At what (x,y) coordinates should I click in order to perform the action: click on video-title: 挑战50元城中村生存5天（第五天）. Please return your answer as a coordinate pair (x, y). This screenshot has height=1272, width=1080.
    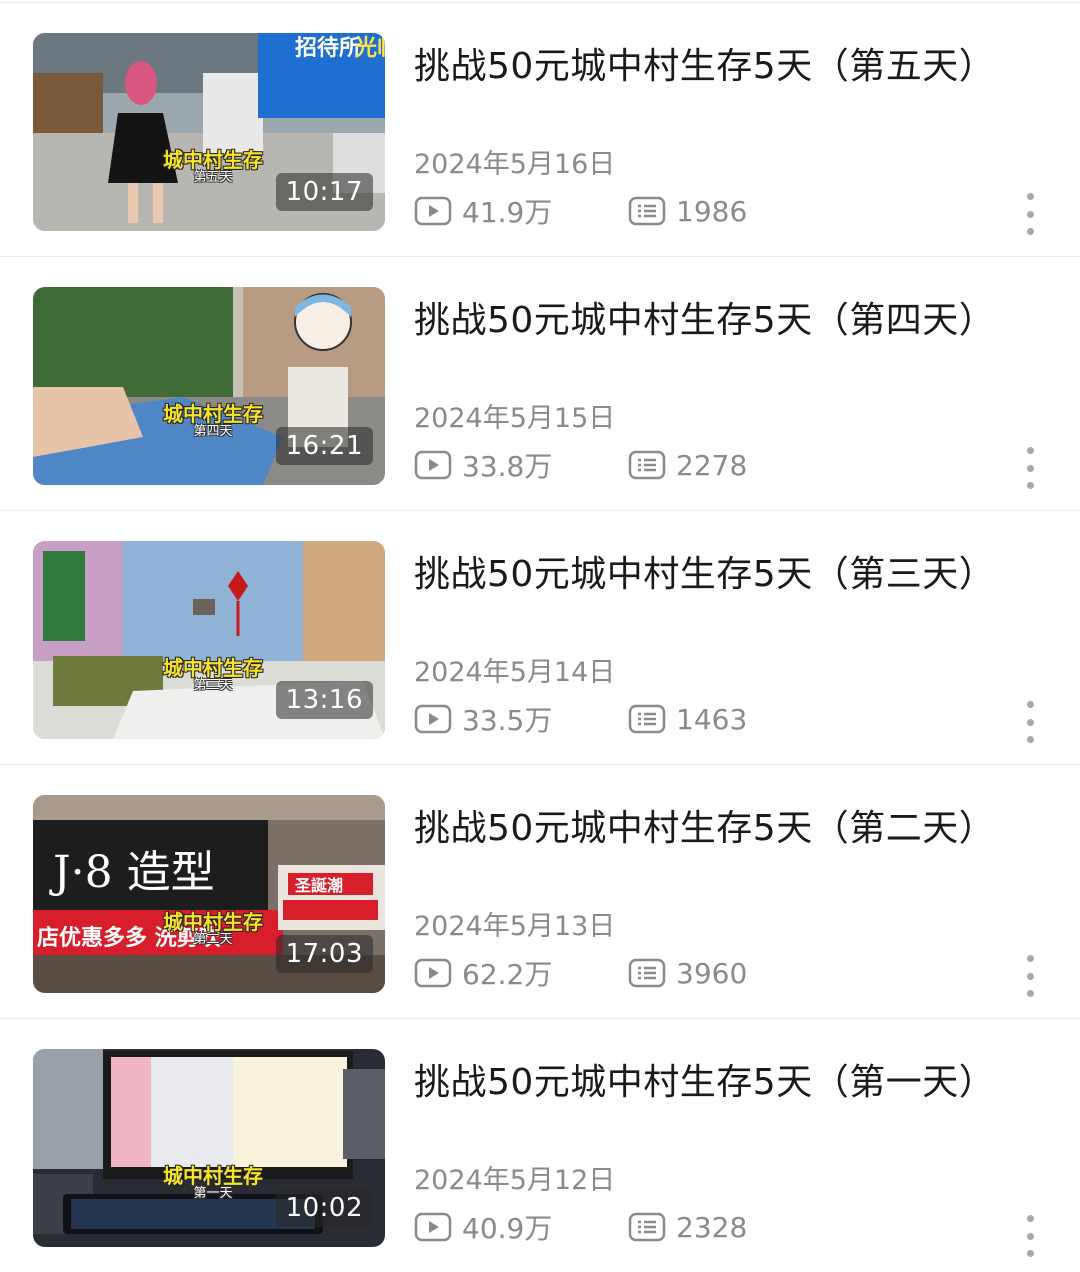
    Looking at the image, I should click on (704, 63).